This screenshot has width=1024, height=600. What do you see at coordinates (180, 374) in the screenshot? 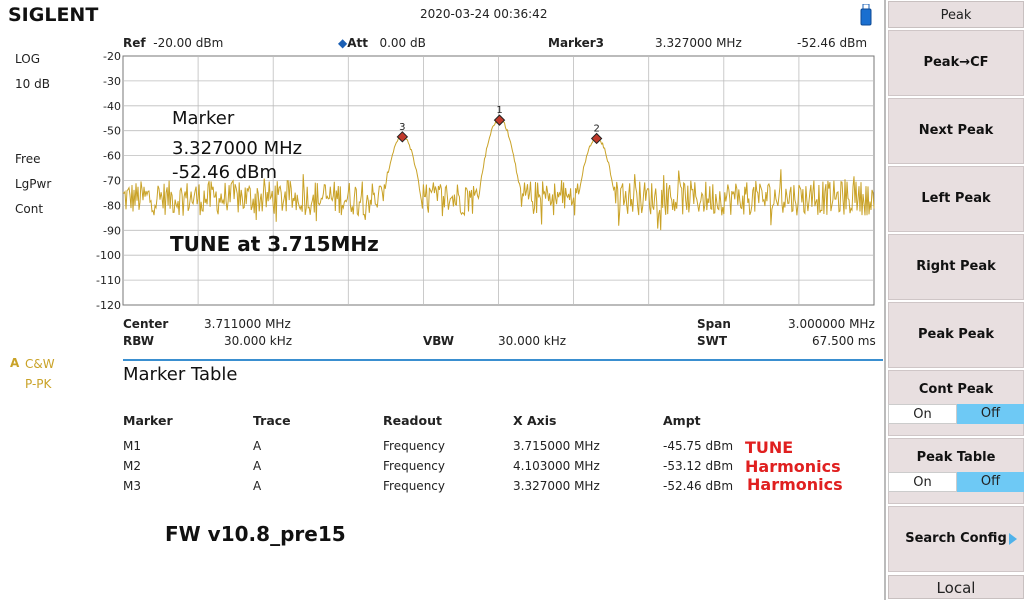
I see `marker-table-title: Marker Table` at bounding box center [180, 374].